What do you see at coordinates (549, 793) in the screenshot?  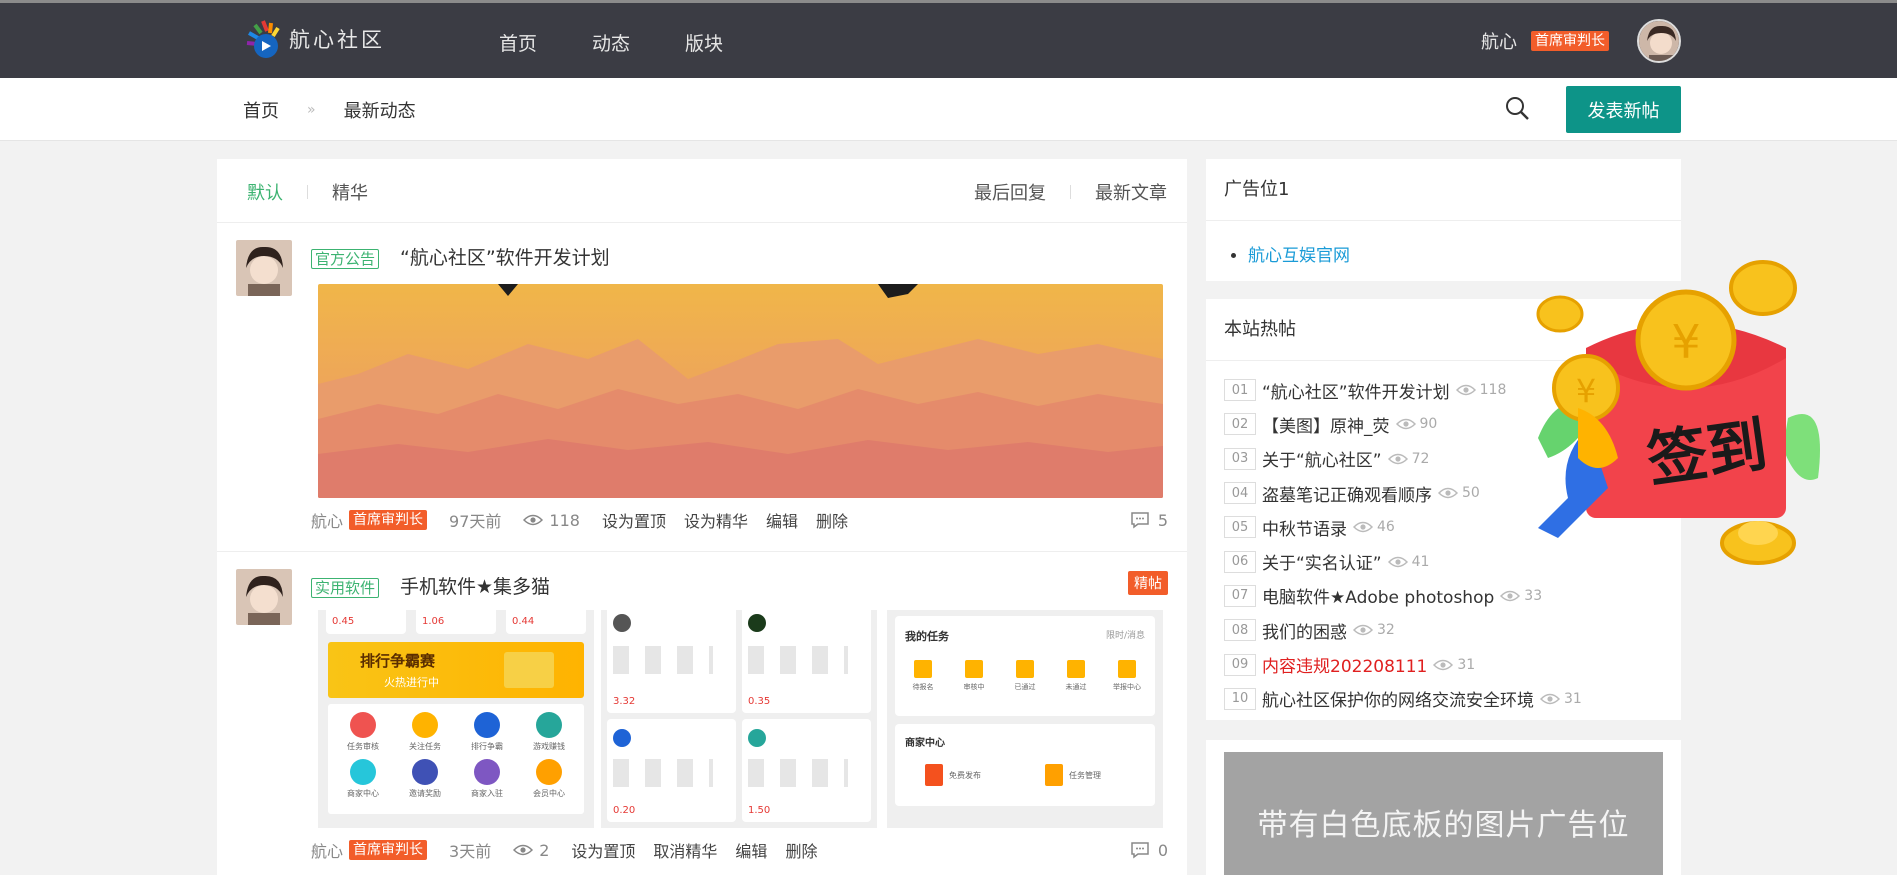 I see `feature-label: 会员中心` at bounding box center [549, 793].